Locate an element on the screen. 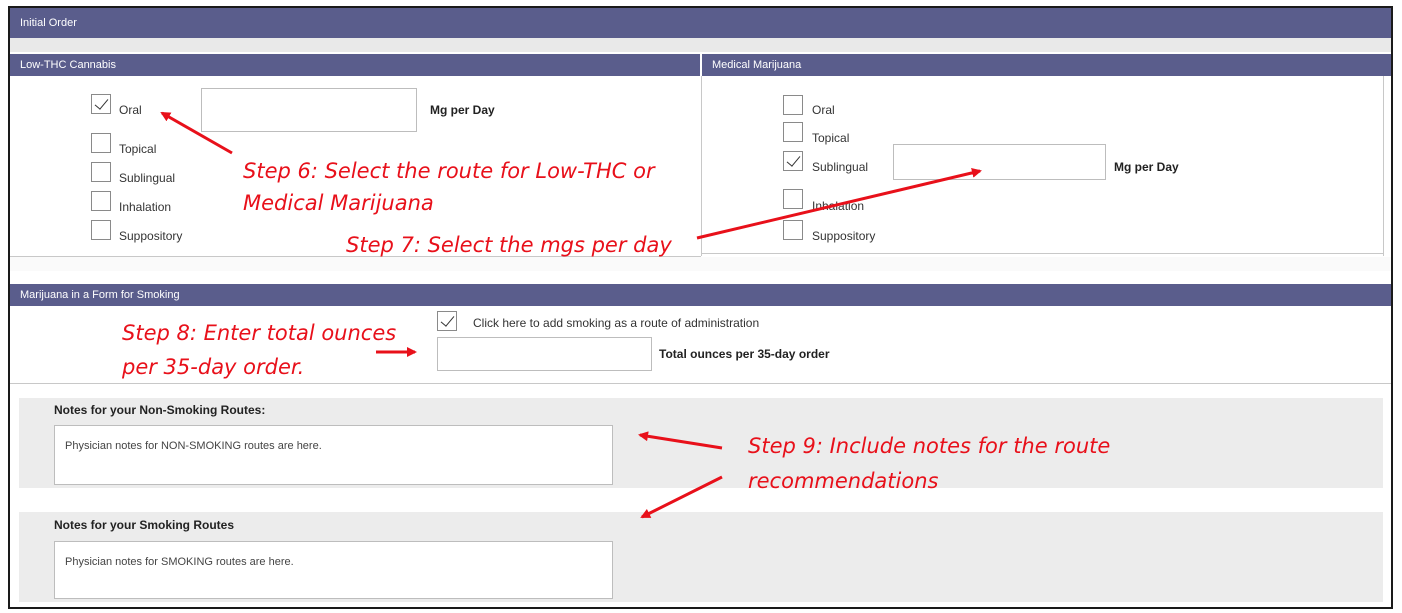 The image size is (1402, 613). step7-arrow is located at coordinates (839, 203).